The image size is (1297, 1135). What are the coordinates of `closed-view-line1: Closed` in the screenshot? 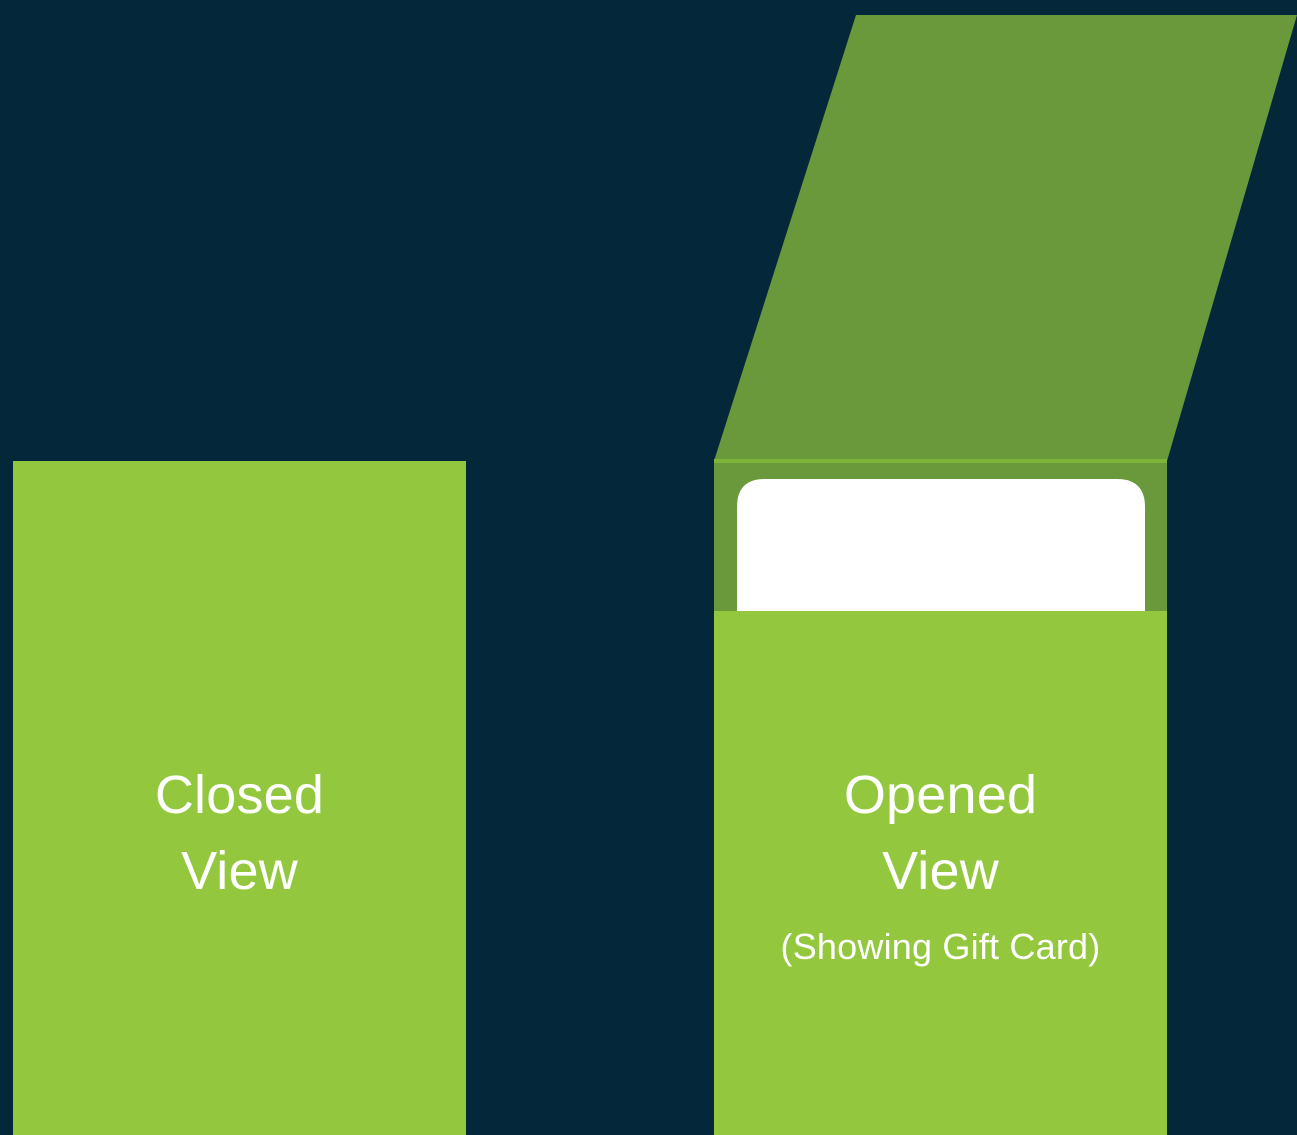 It's located at (239, 795).